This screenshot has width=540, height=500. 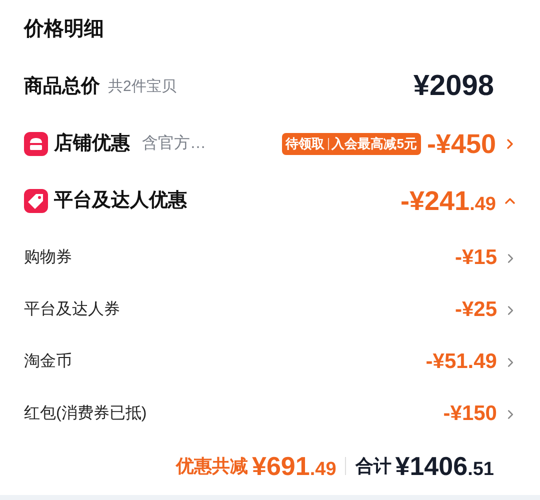 I want to click on discount-label: 购物券, so click(x=48, y=258).